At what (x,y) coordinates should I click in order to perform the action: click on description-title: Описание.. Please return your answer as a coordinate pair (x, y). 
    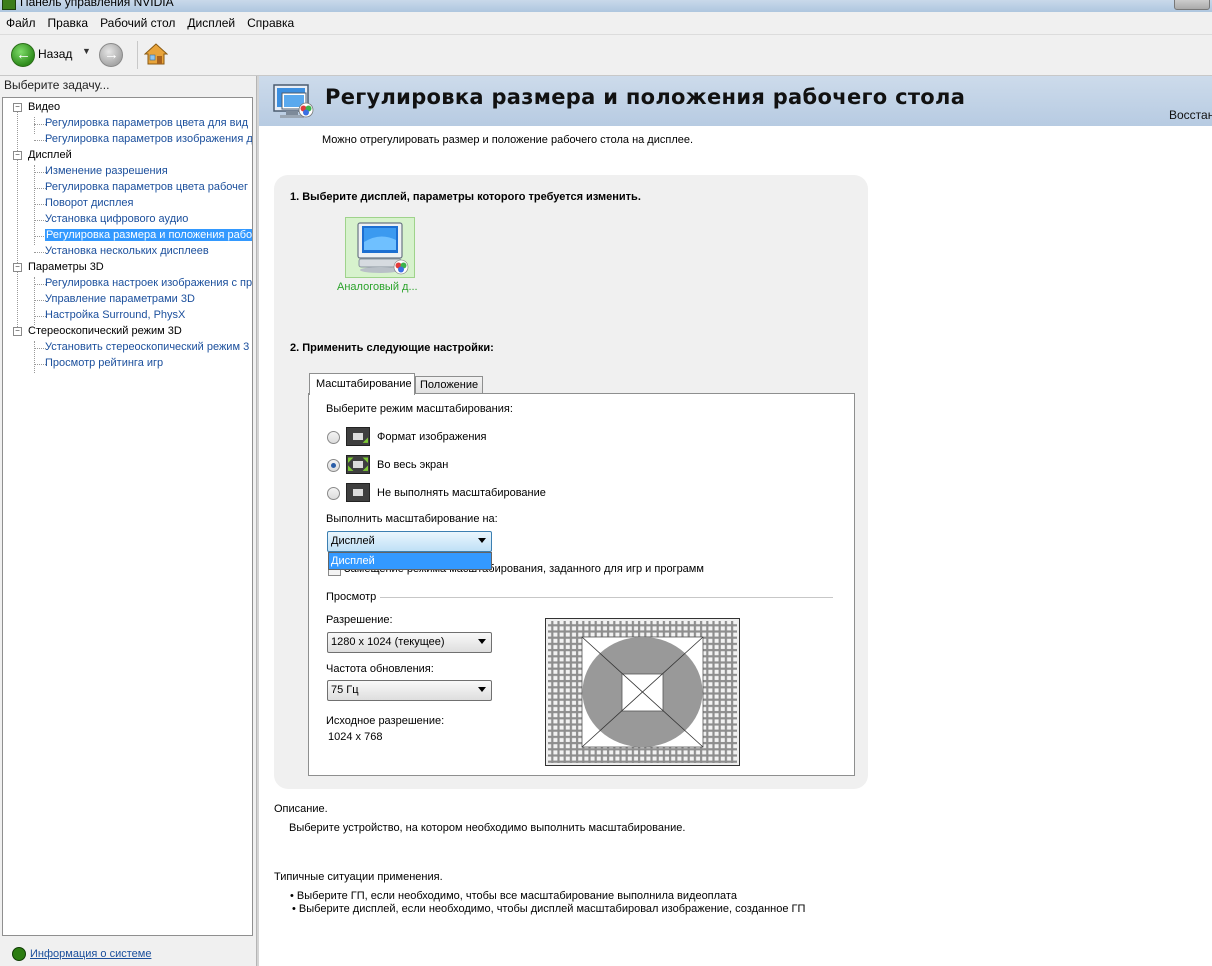
    Looking at the image, I should click on (301, 809).